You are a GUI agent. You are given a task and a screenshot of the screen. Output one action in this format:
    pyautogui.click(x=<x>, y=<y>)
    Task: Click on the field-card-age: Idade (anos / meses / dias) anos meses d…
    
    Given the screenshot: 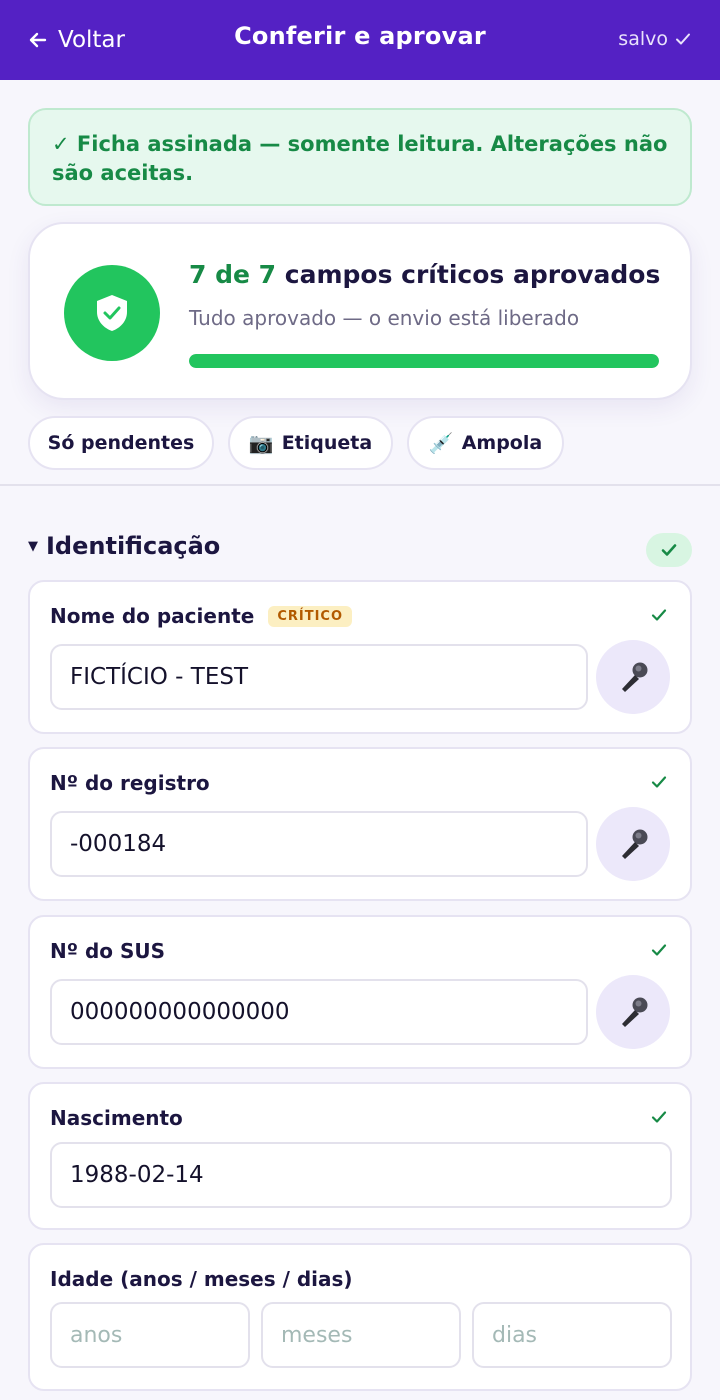 What is the action you would take?
    pyautogui.click(x=360, y=1317)
    